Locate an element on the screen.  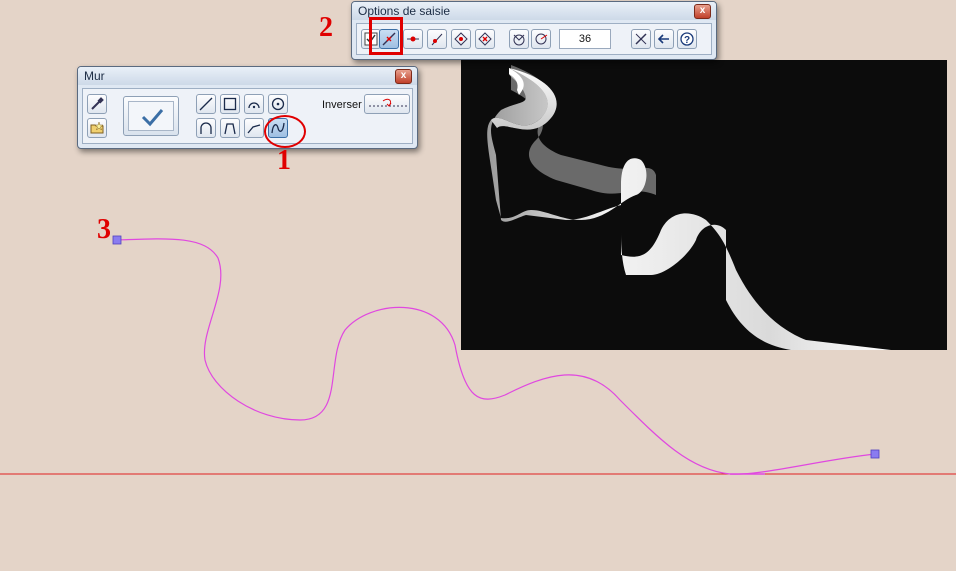
line-icon is located at coordinates (206, 104).